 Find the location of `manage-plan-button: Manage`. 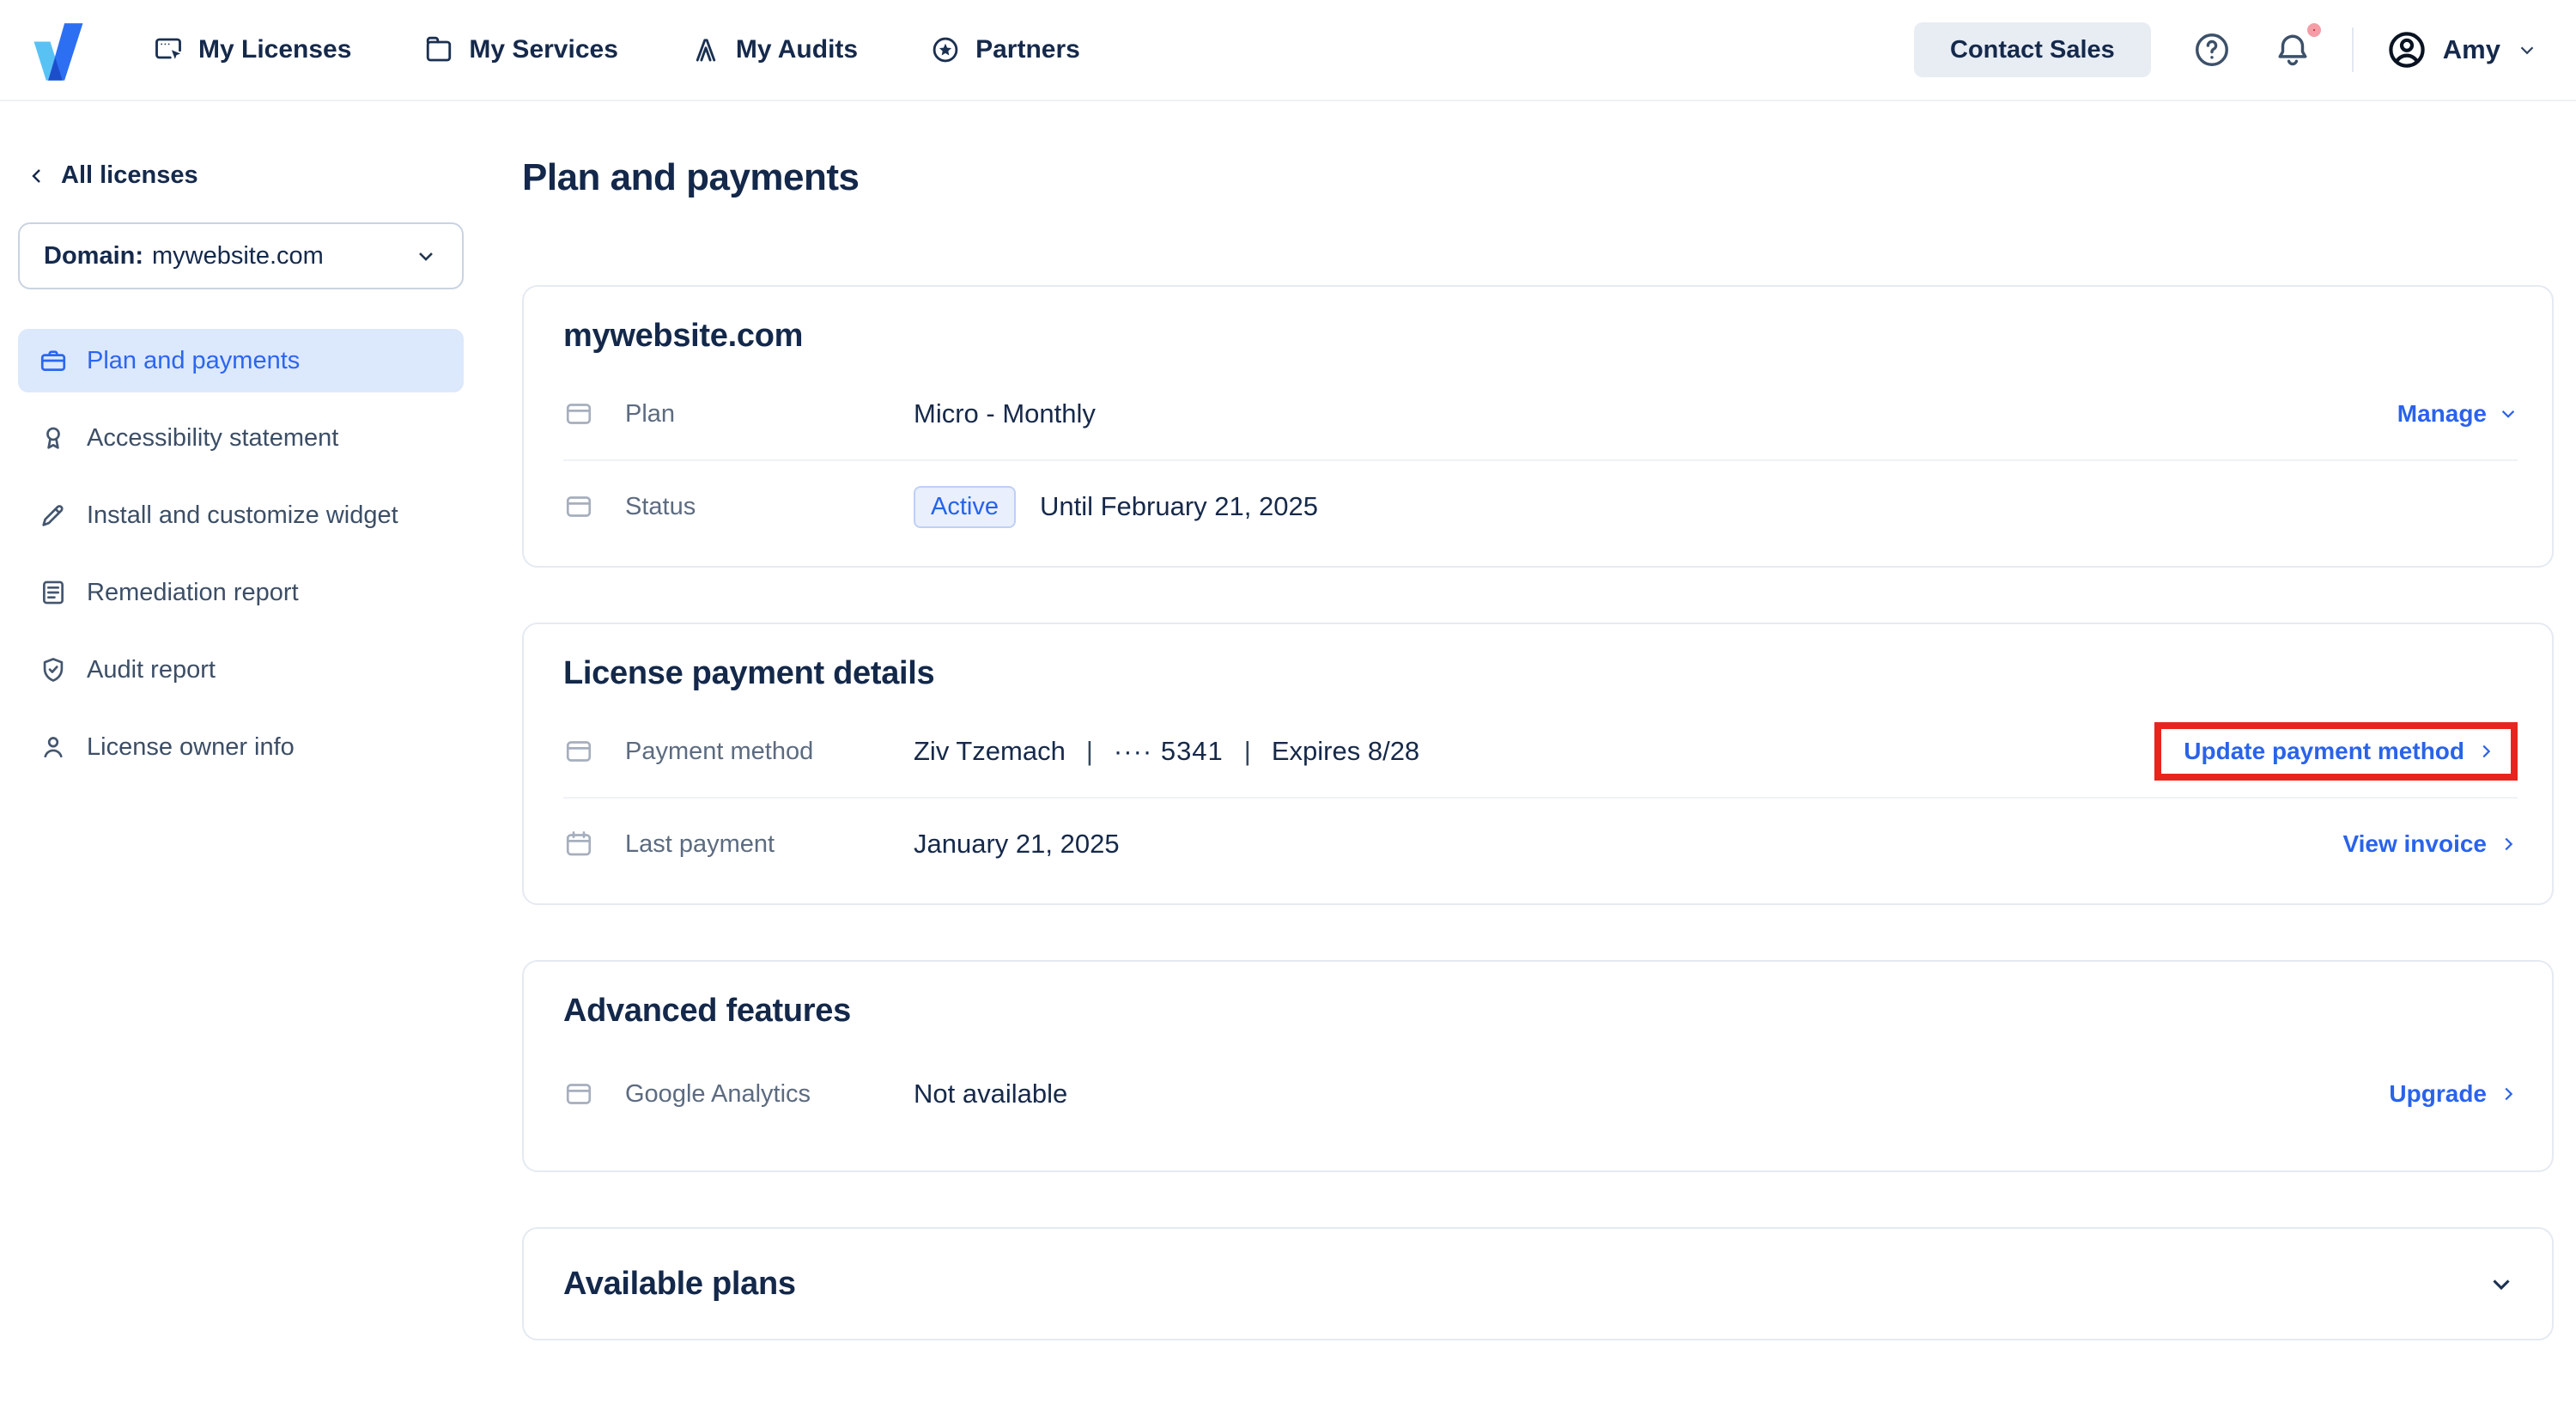

manage-plan-button: Manage is located at coordinates (2457, 414).